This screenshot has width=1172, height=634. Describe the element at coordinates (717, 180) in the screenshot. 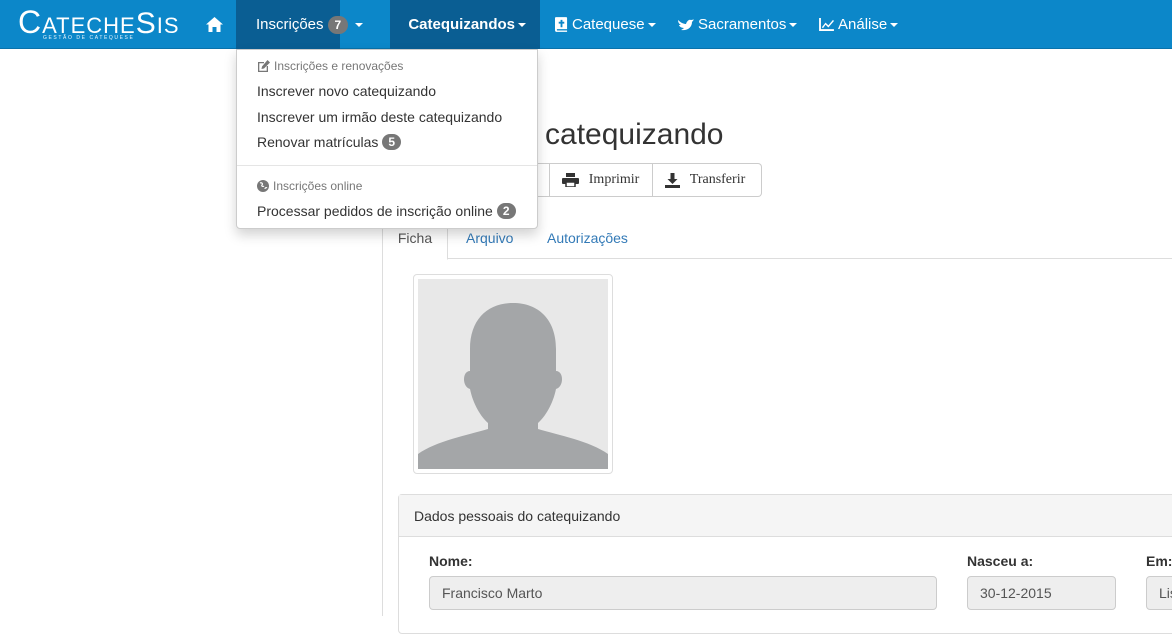

I see `transfer-button-label: Transferir` at that location.